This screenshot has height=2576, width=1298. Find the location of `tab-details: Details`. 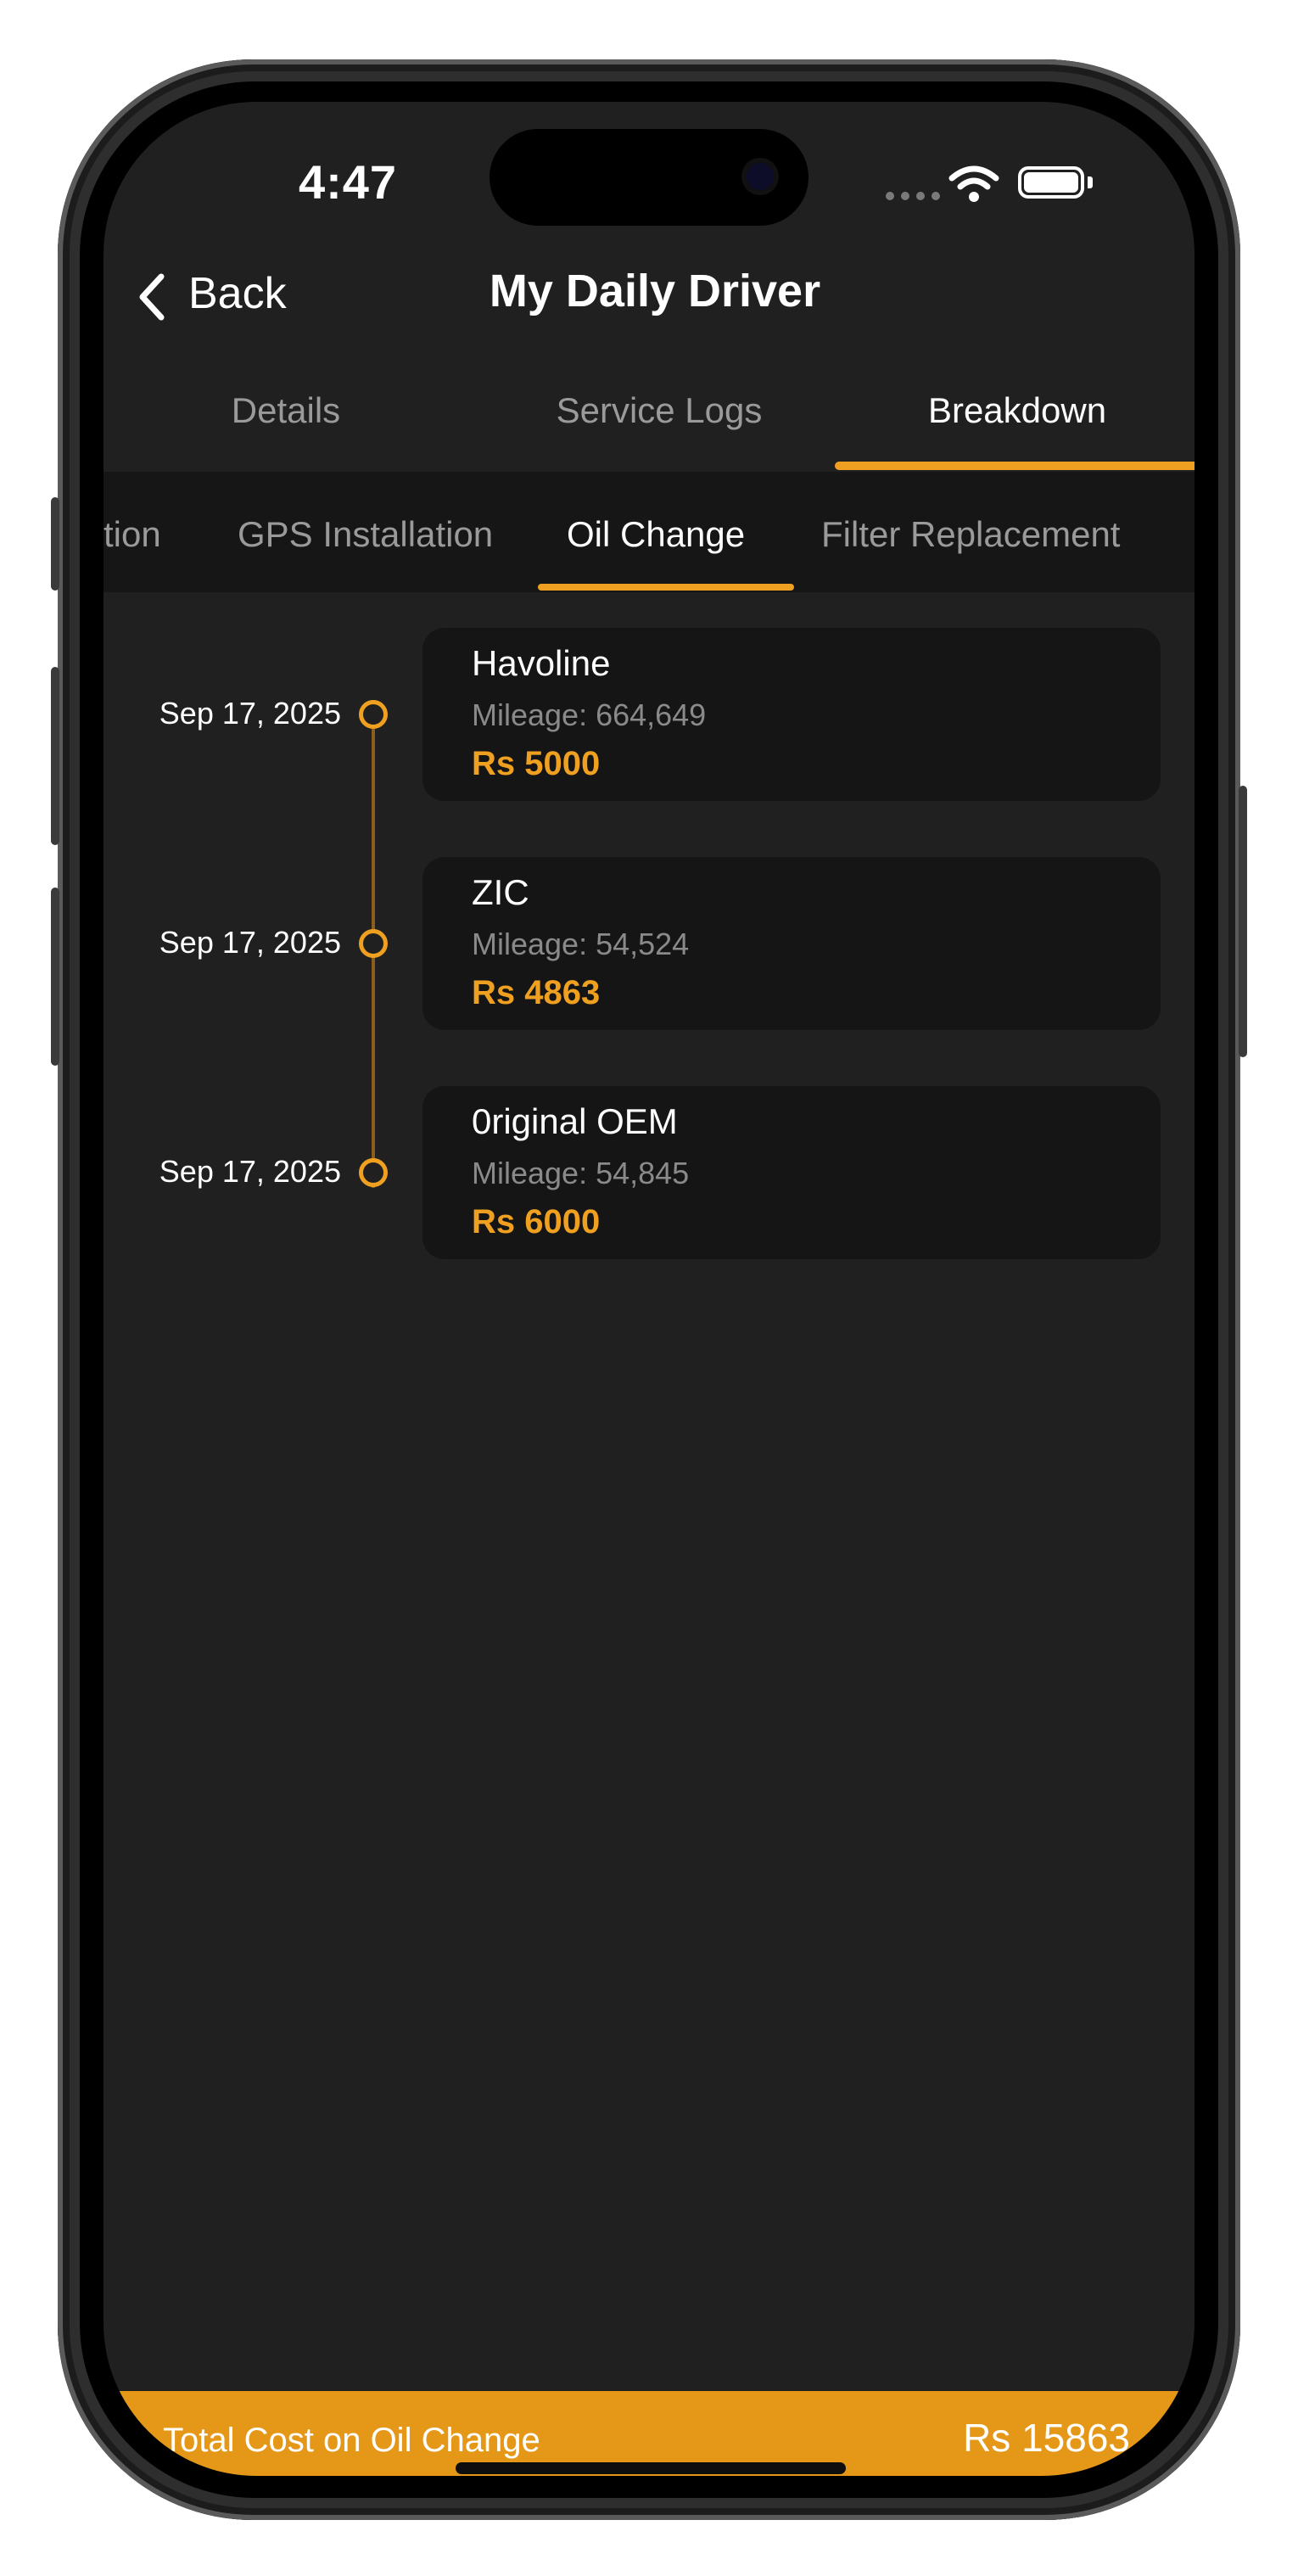

tab-details: Details is located at coordinates (285, 410).